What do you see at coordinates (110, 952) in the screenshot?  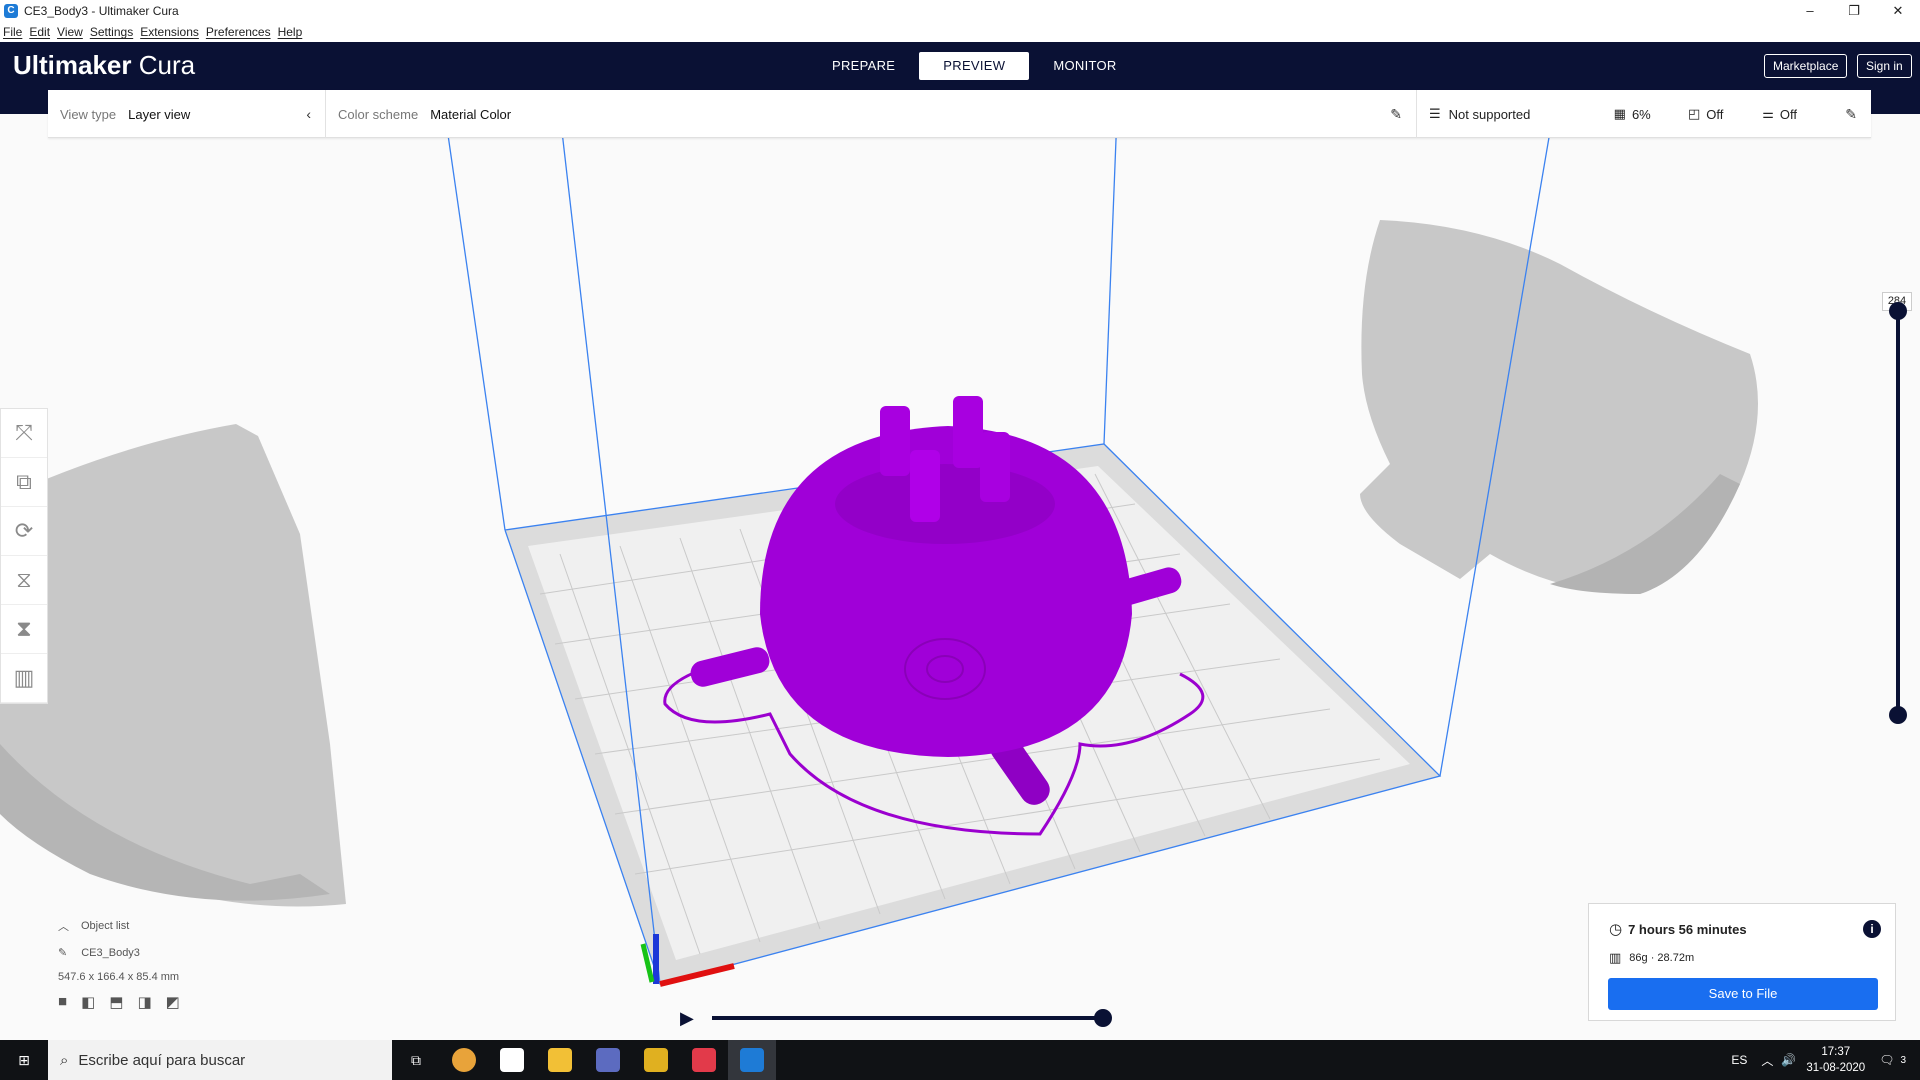 I see `object-name: CE3_Body3` at bounding box center [110, 952].